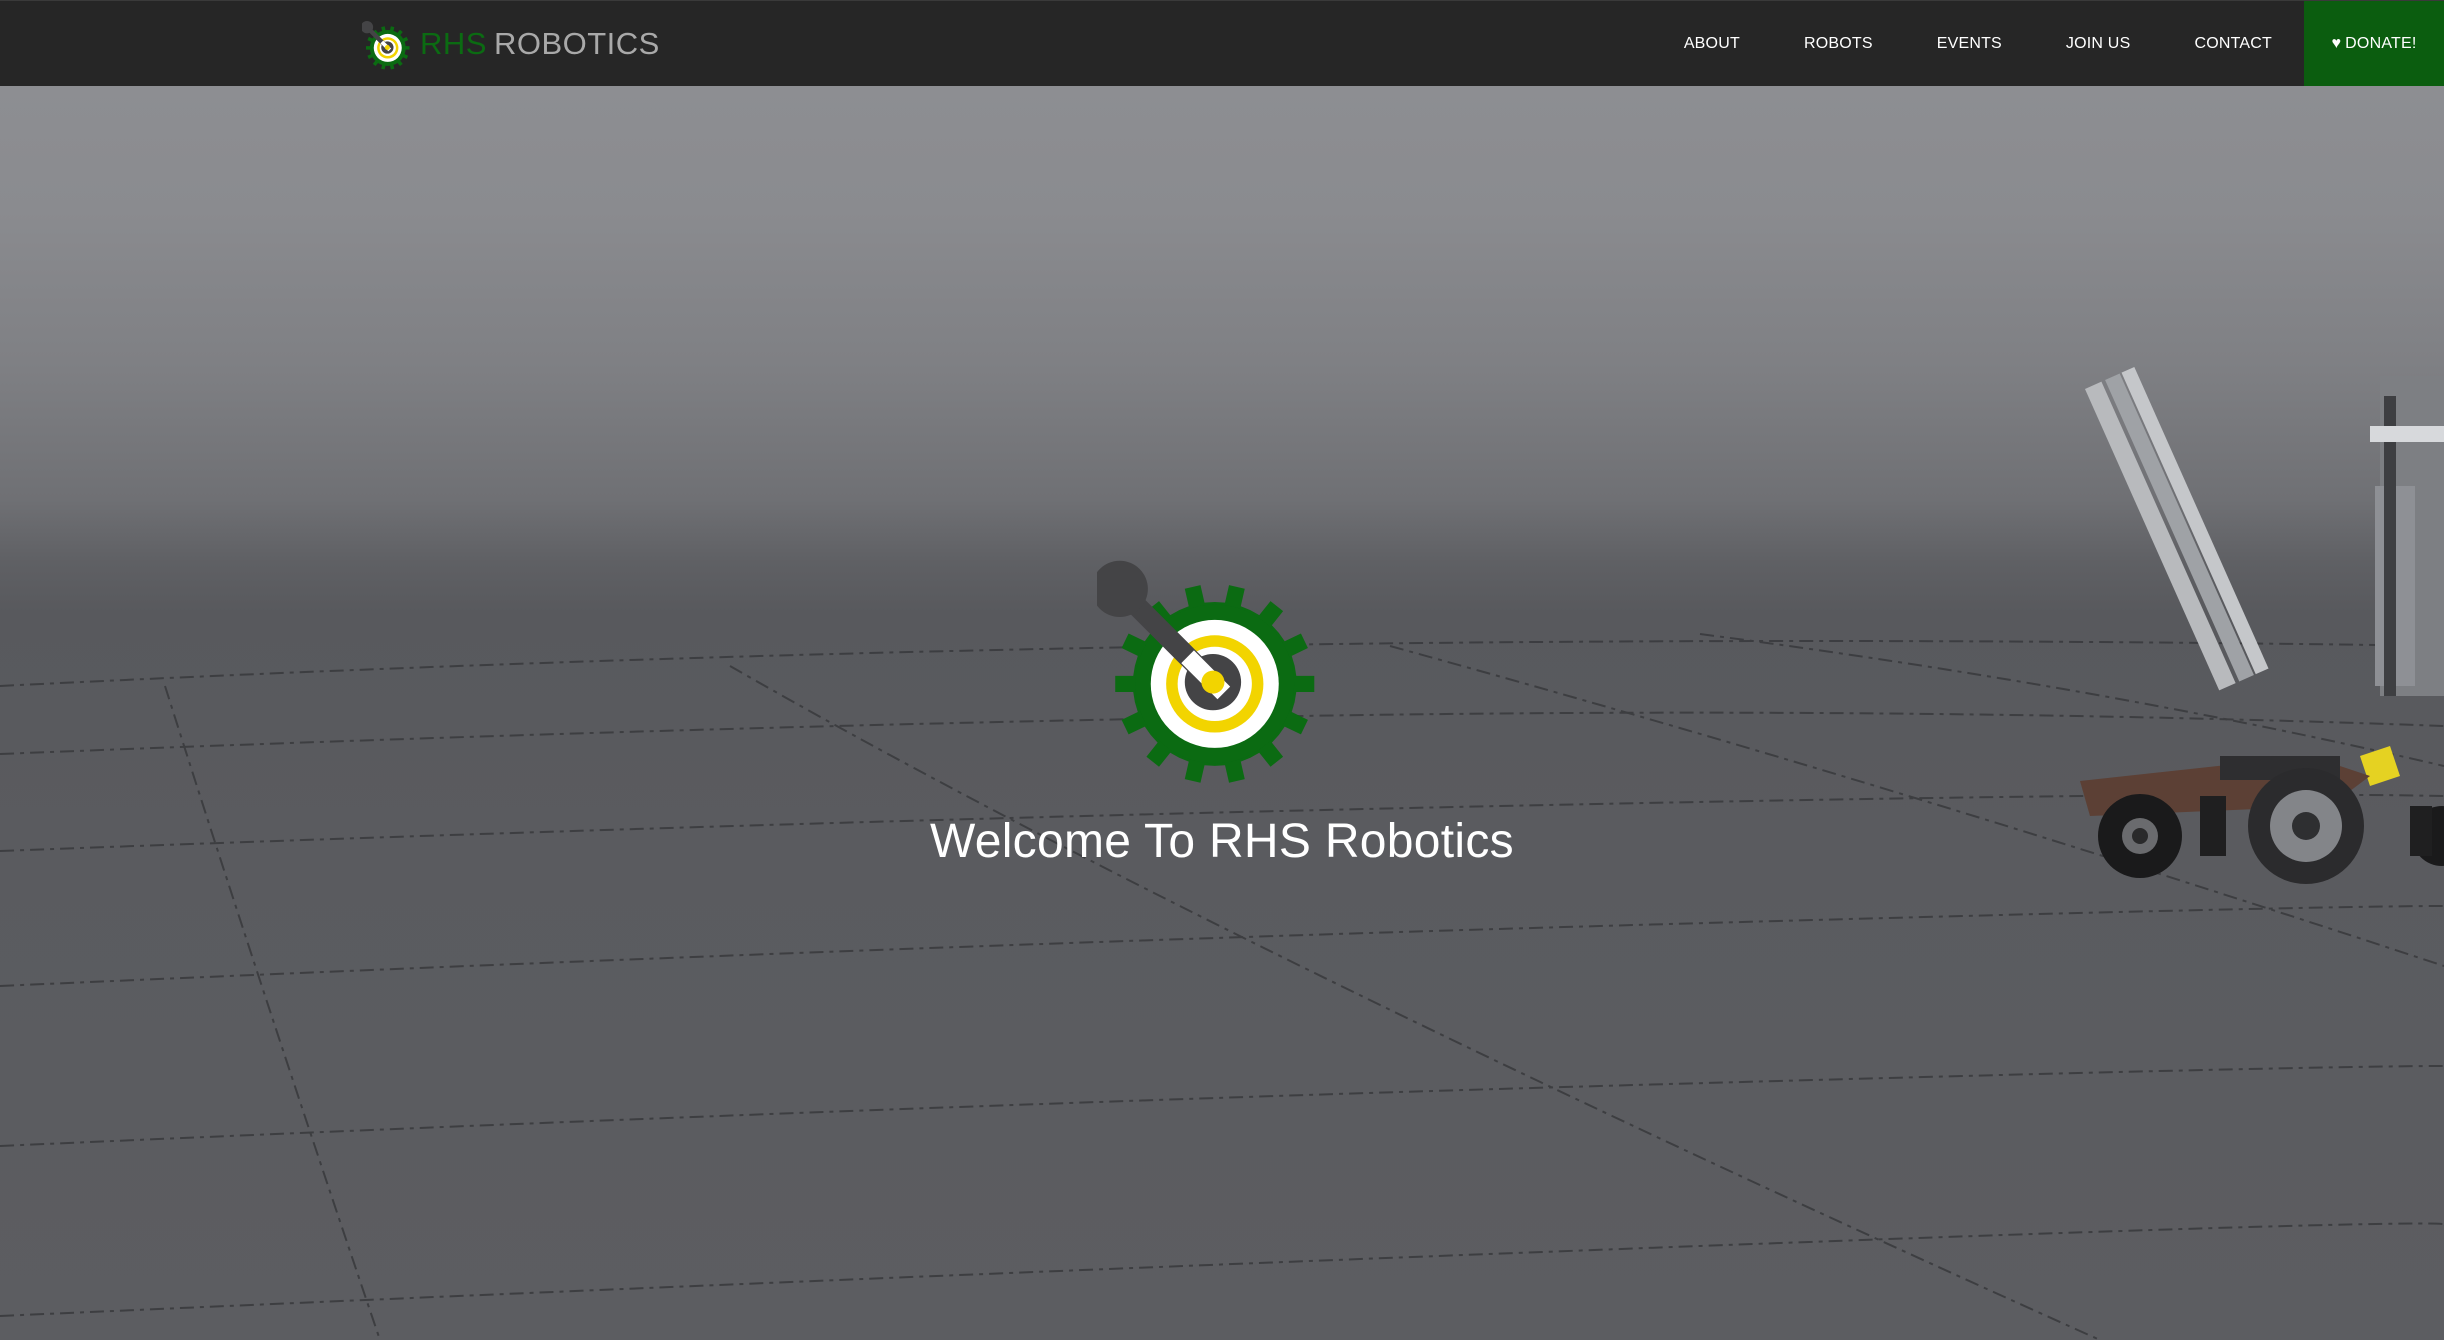 This screenshot has height=1340, width=2444. What do you see at coordinates (2336, 43) in the screenshot?
I see `heart-icon: ♥` at bounding box center [2336, 43].